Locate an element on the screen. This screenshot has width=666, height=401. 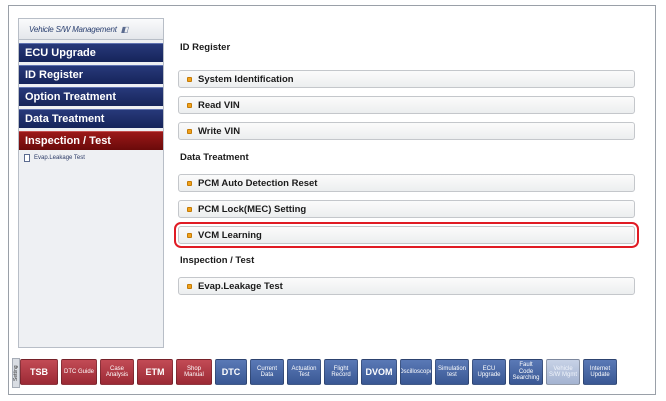
shop-manual-button: Shop Manual is located at coordinates (194, 372).